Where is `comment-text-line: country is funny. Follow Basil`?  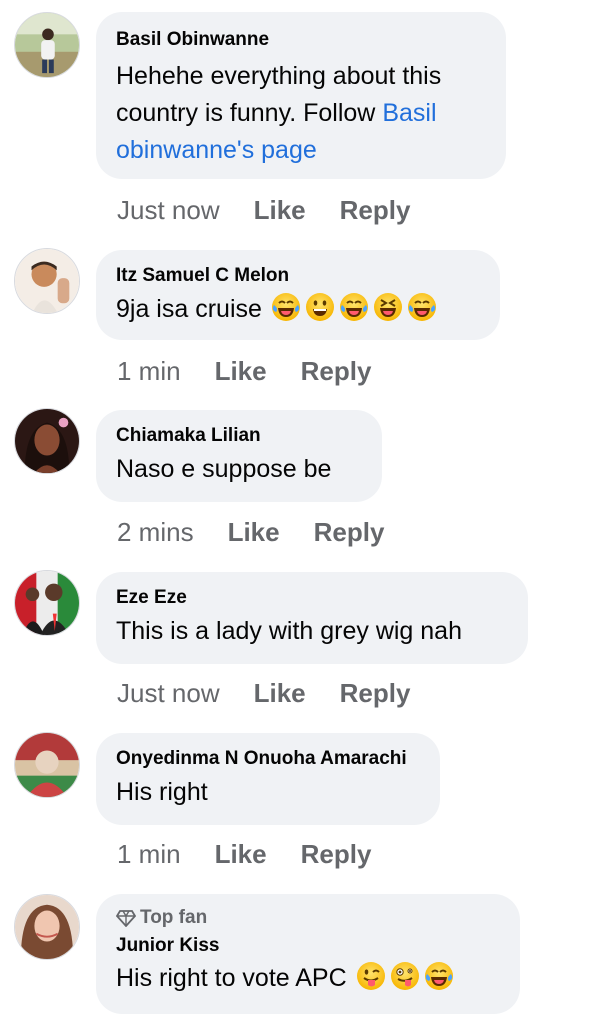 comment-text-line: country is funny. Follow Basil is located at coordinates (301, 113).